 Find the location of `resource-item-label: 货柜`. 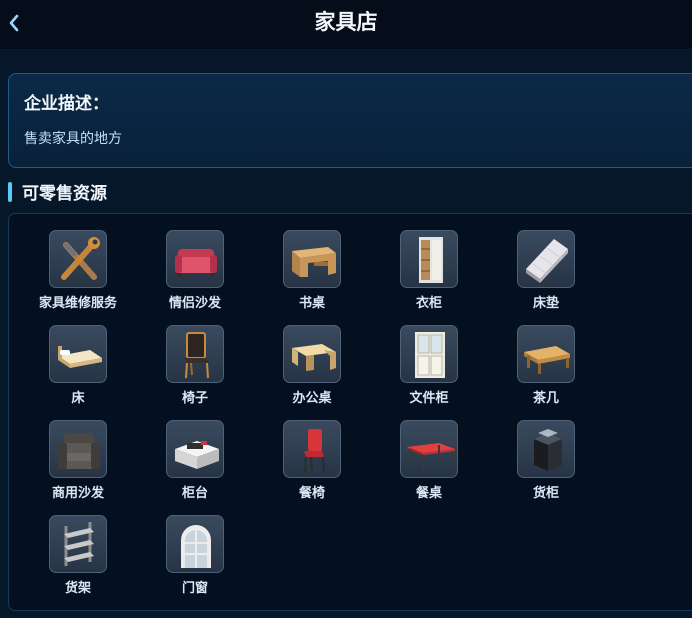

resource-item-label: 货柜 is located at coordinates (545, 493).